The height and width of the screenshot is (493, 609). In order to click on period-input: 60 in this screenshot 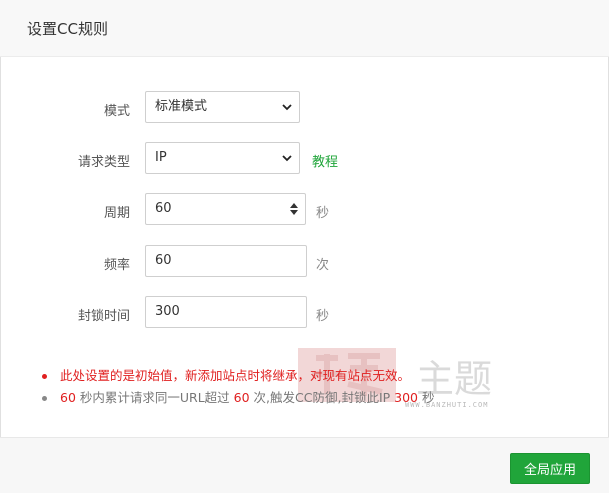, I will do `click(225, 209)`.